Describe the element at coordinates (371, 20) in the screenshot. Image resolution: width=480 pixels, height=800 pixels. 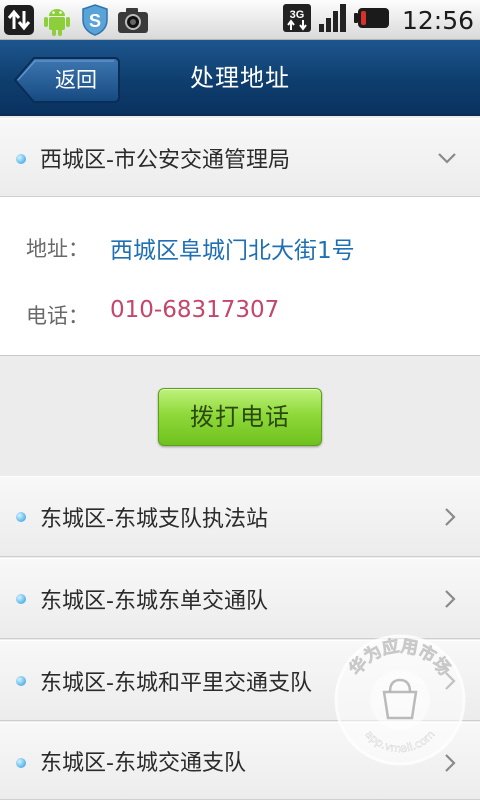
I see `battery-icon` at that location.